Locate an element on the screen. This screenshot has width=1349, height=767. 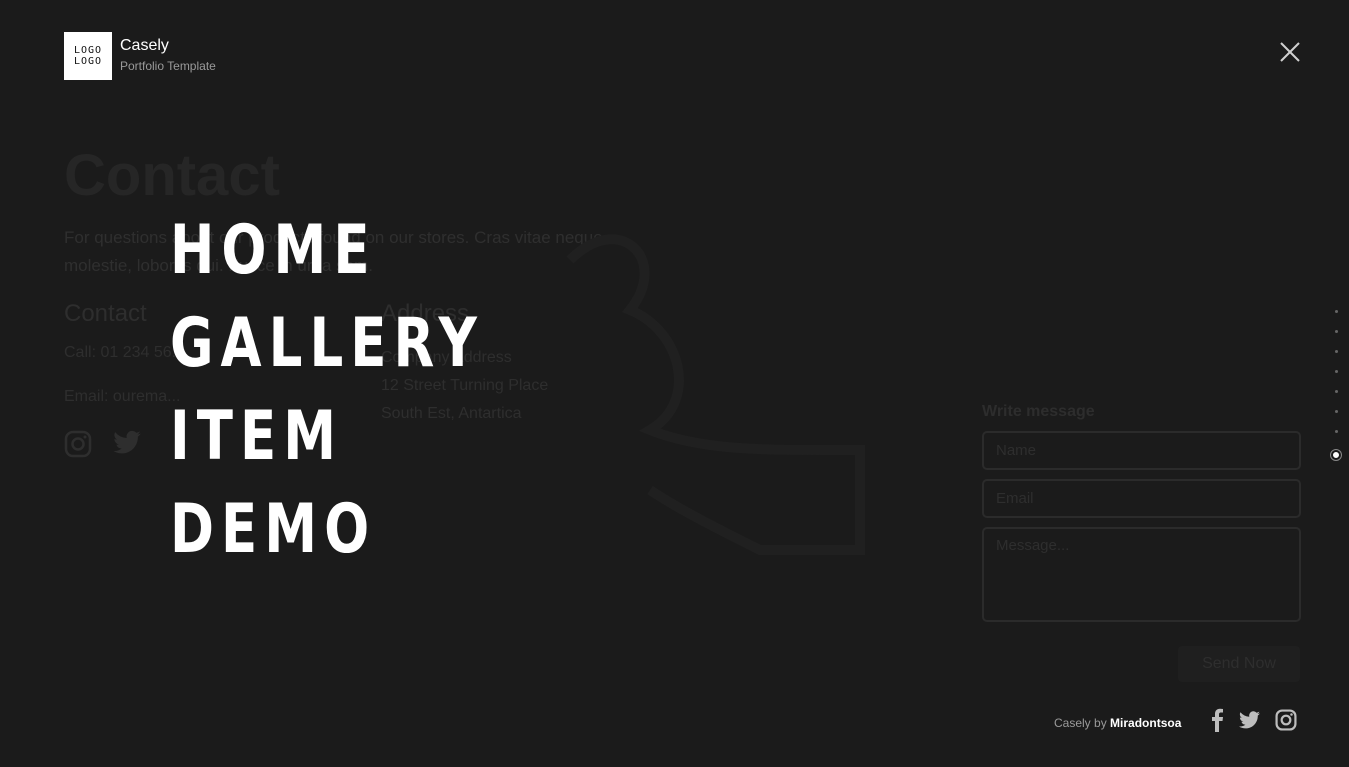
brand-name: Casely is located at coordinates (144, 45).